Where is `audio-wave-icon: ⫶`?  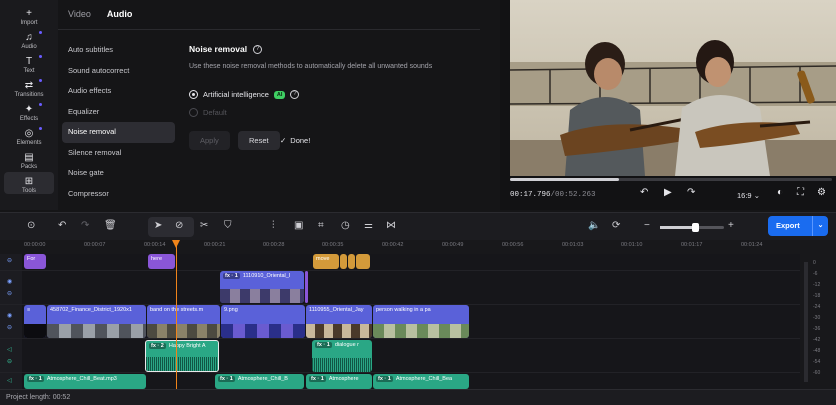
audio-wave-icon: ⫶ is located at coordinates (273, 226).